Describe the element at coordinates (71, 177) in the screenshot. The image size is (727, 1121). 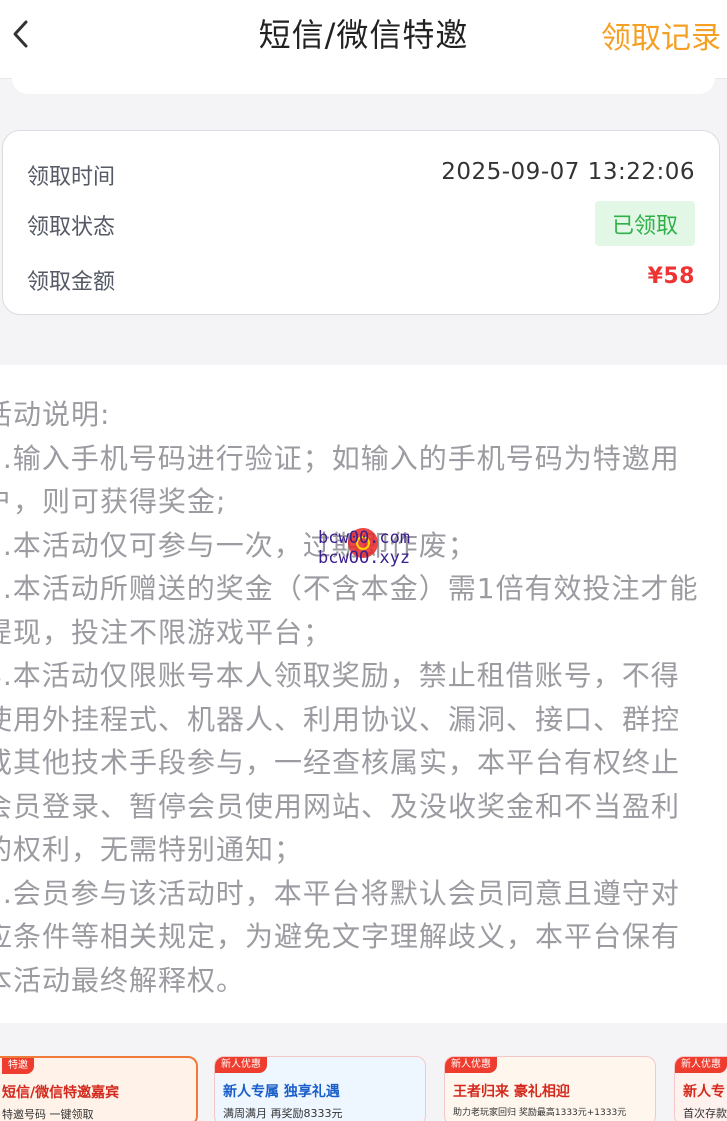
I see `claim-time-label: 领取时间` at that location.